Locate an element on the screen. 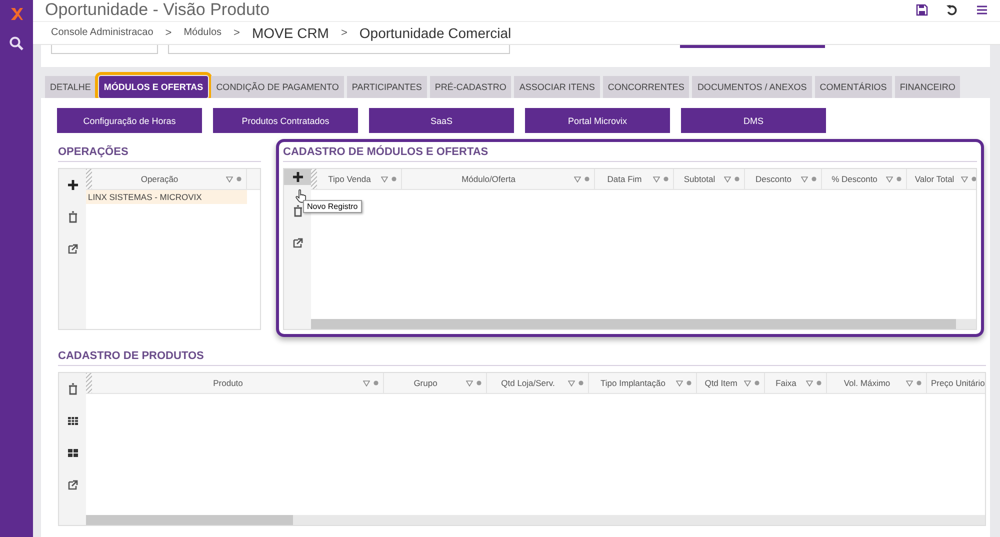 The width and height of the screenshot is (1000, 537). column-header: Faixa is located at coordinates (796, 383).